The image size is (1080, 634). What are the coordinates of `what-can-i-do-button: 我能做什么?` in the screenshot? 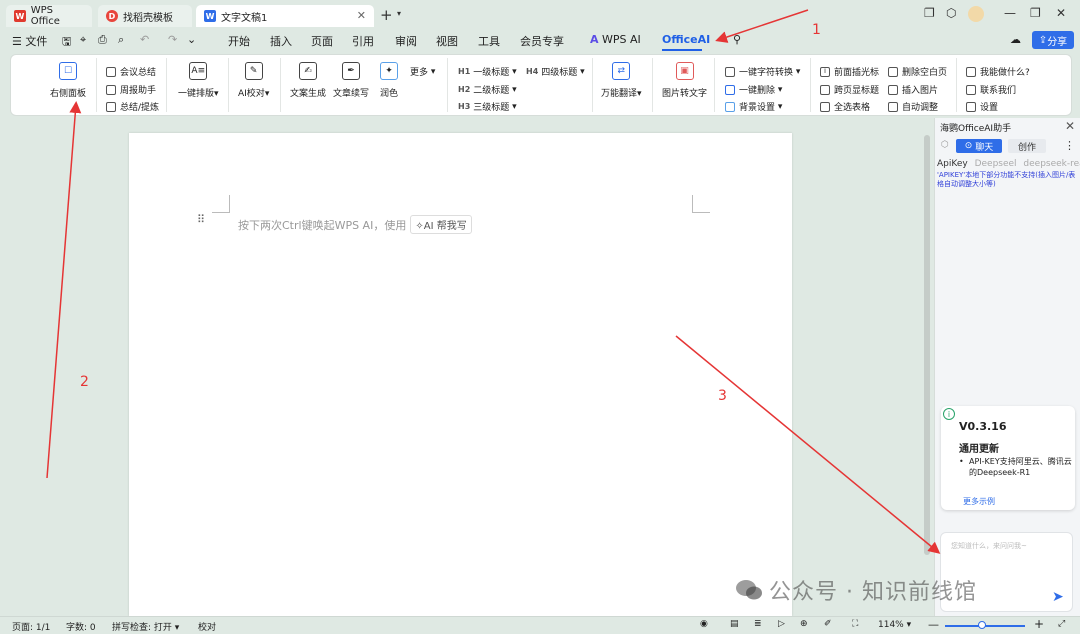 It's located at (998, 71).